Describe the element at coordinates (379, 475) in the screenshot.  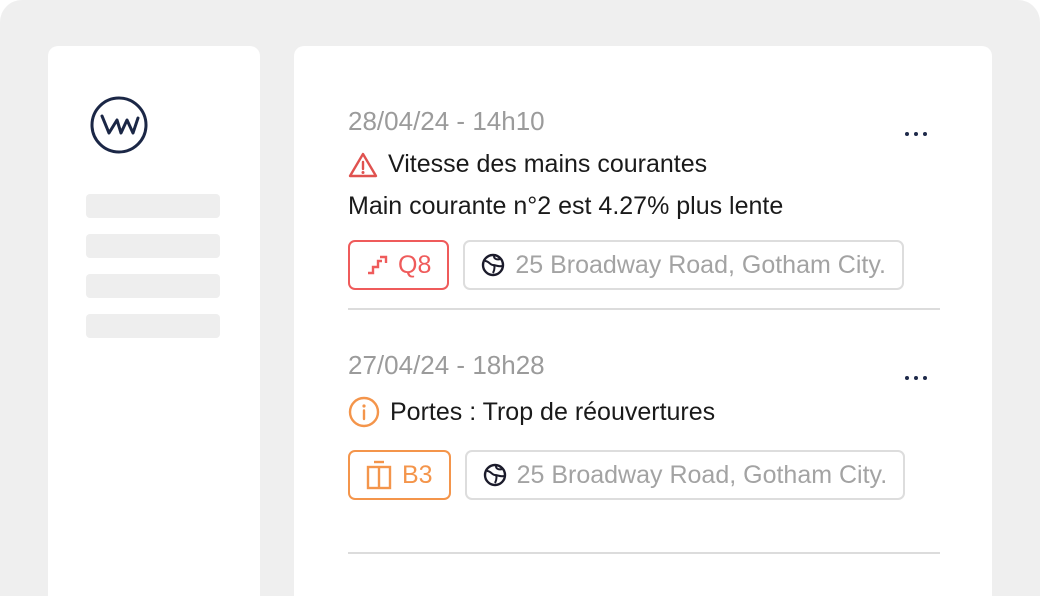
I see `elevator-icon` at that location.